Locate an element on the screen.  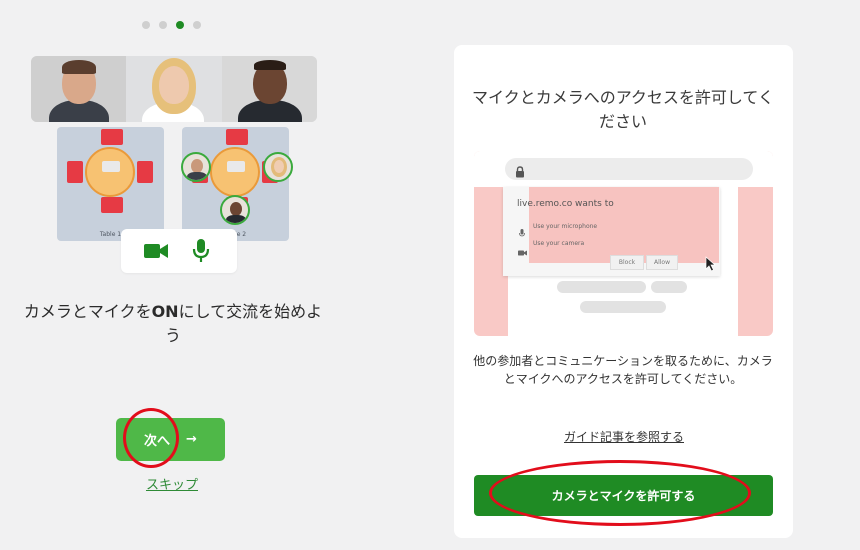
table-card-1: Table 1 is located at coordinates (110, 184).